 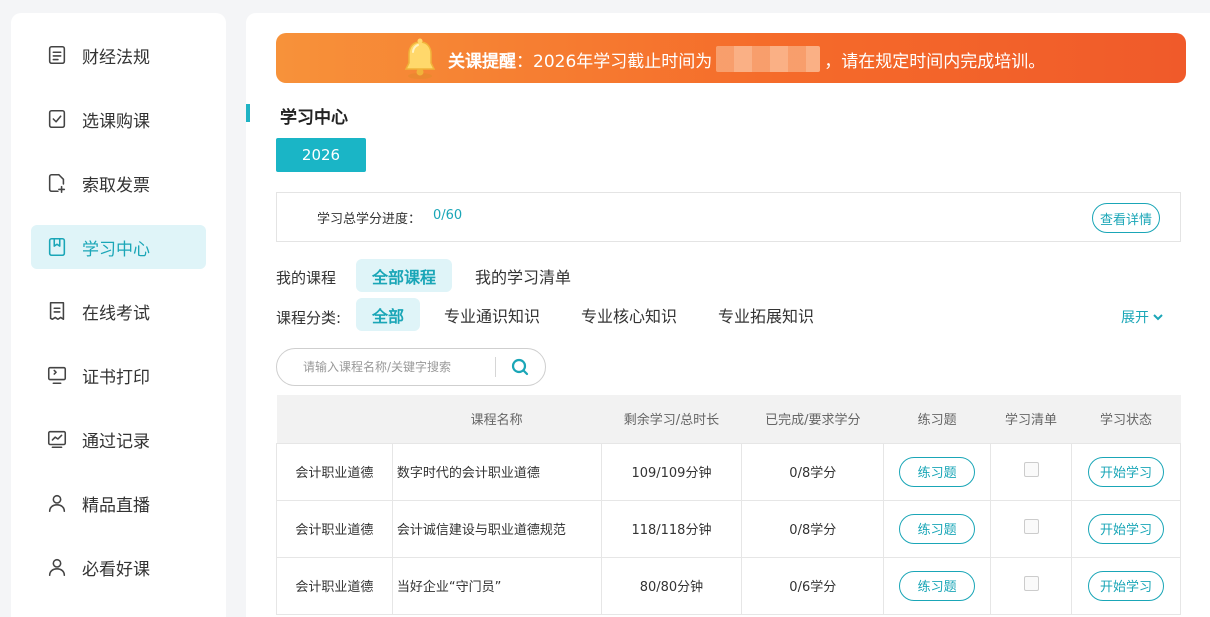 What do you see at coordinates (395, 367) in the screenshot?
I see `search-input` at bounding box center [395, 367].